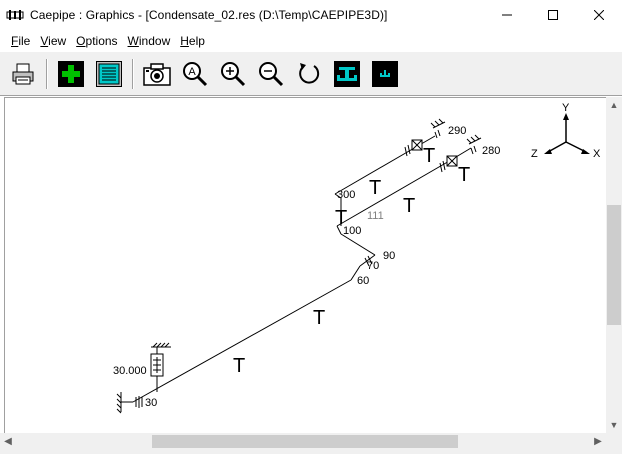 This screenshot has height=454, width=622. What do you see at coordinates (375, 216) in the screenshot?
I see `node-label: 111` at bounding box center [375, 216].